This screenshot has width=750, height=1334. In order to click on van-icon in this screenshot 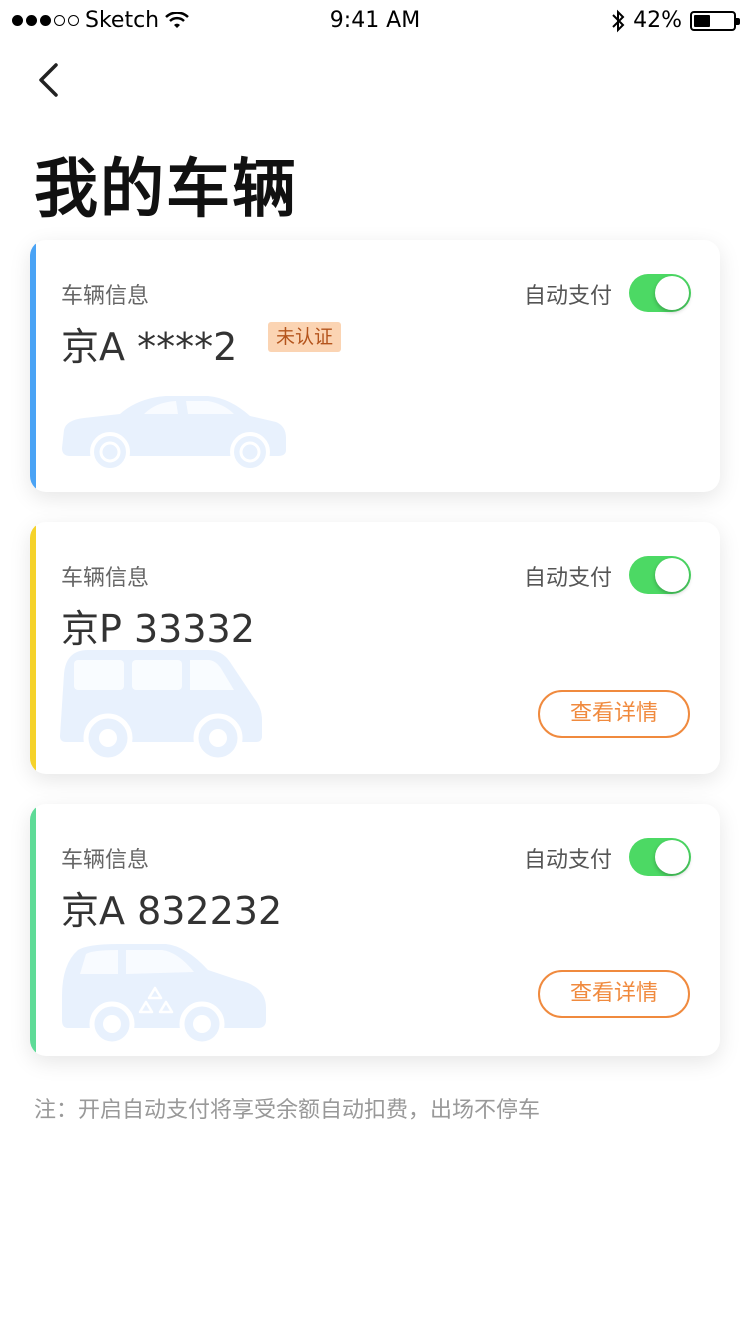, I will do `click(161, 706)`.